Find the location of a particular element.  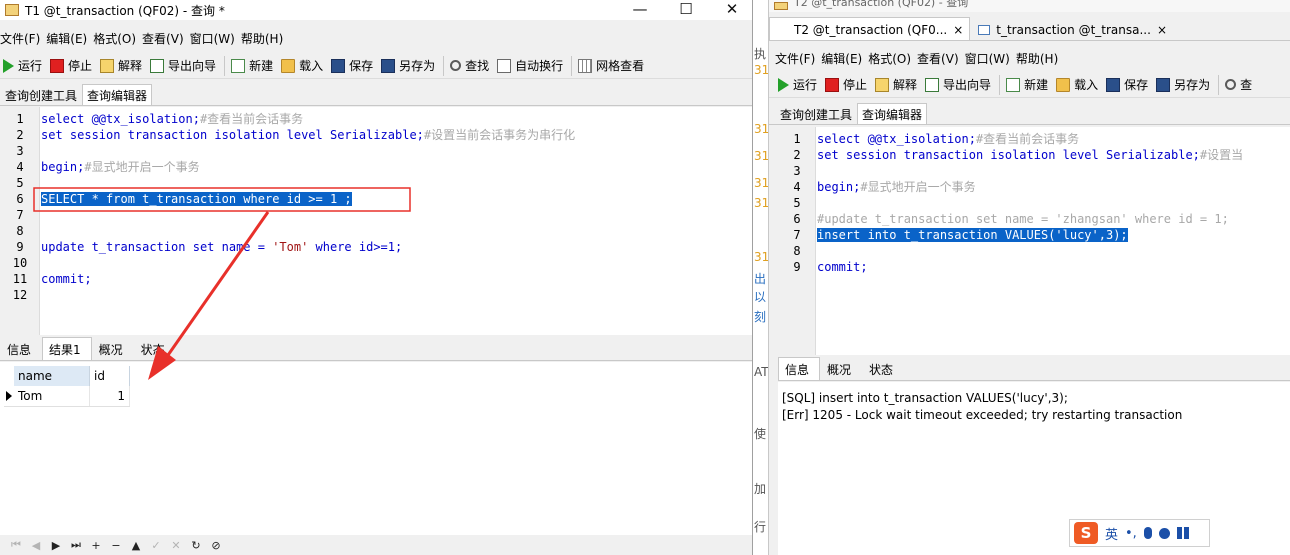

table-icon is located at coordinates (984, 30).